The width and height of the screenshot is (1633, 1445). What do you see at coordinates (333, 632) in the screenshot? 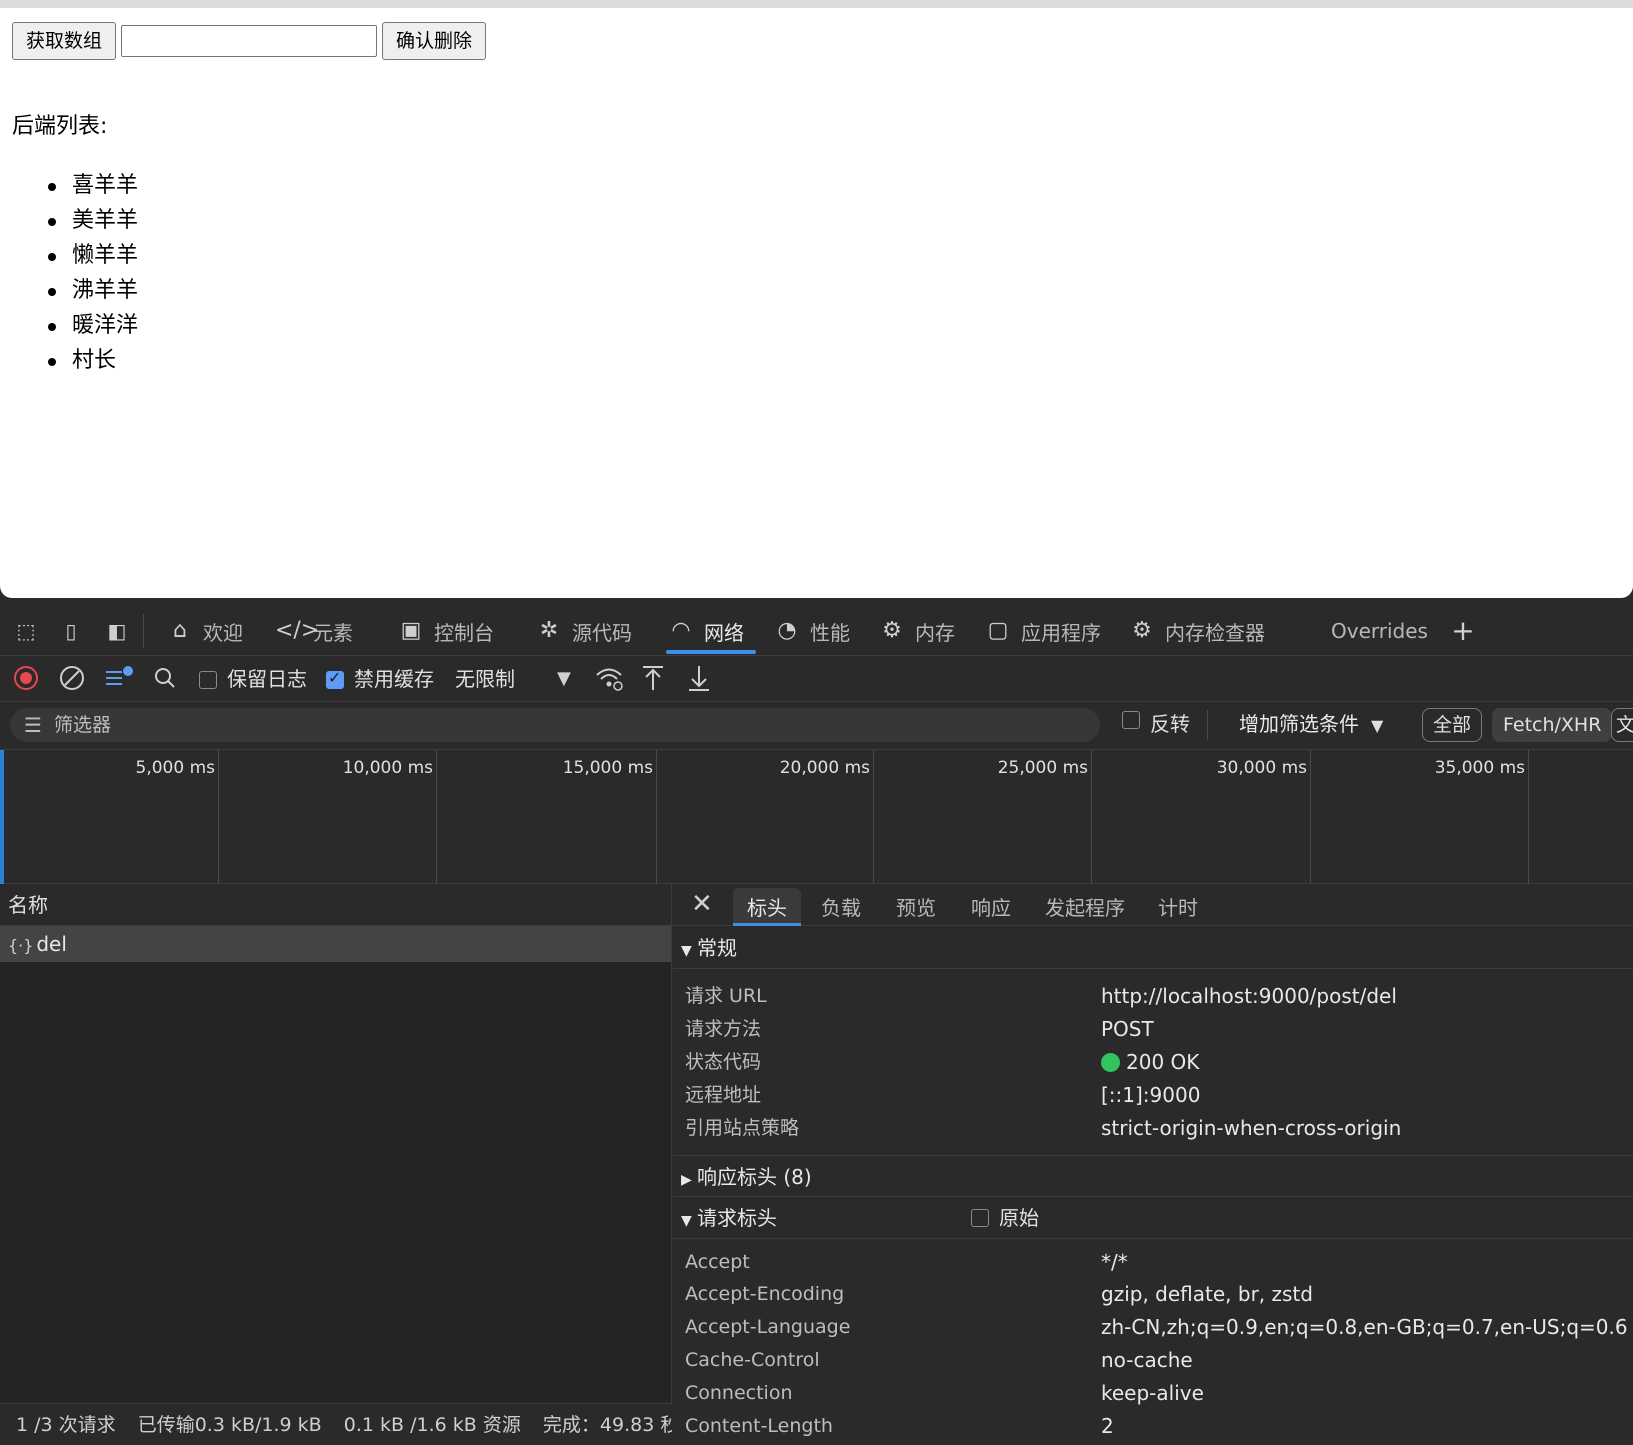
I see `tab-label: 元素` at bounding box center [333, 632].